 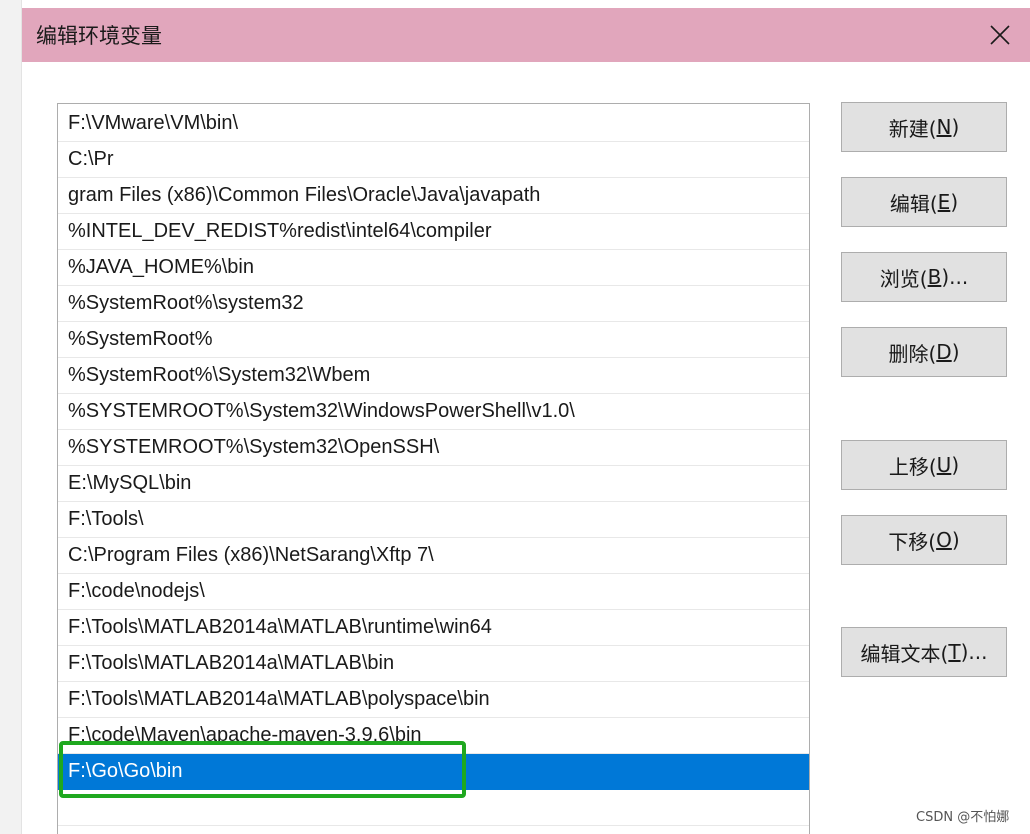 I want to click on list-item: C:\Program Files (x86)\NetSarang\Xftp 7\, so click(x=433, y=556).